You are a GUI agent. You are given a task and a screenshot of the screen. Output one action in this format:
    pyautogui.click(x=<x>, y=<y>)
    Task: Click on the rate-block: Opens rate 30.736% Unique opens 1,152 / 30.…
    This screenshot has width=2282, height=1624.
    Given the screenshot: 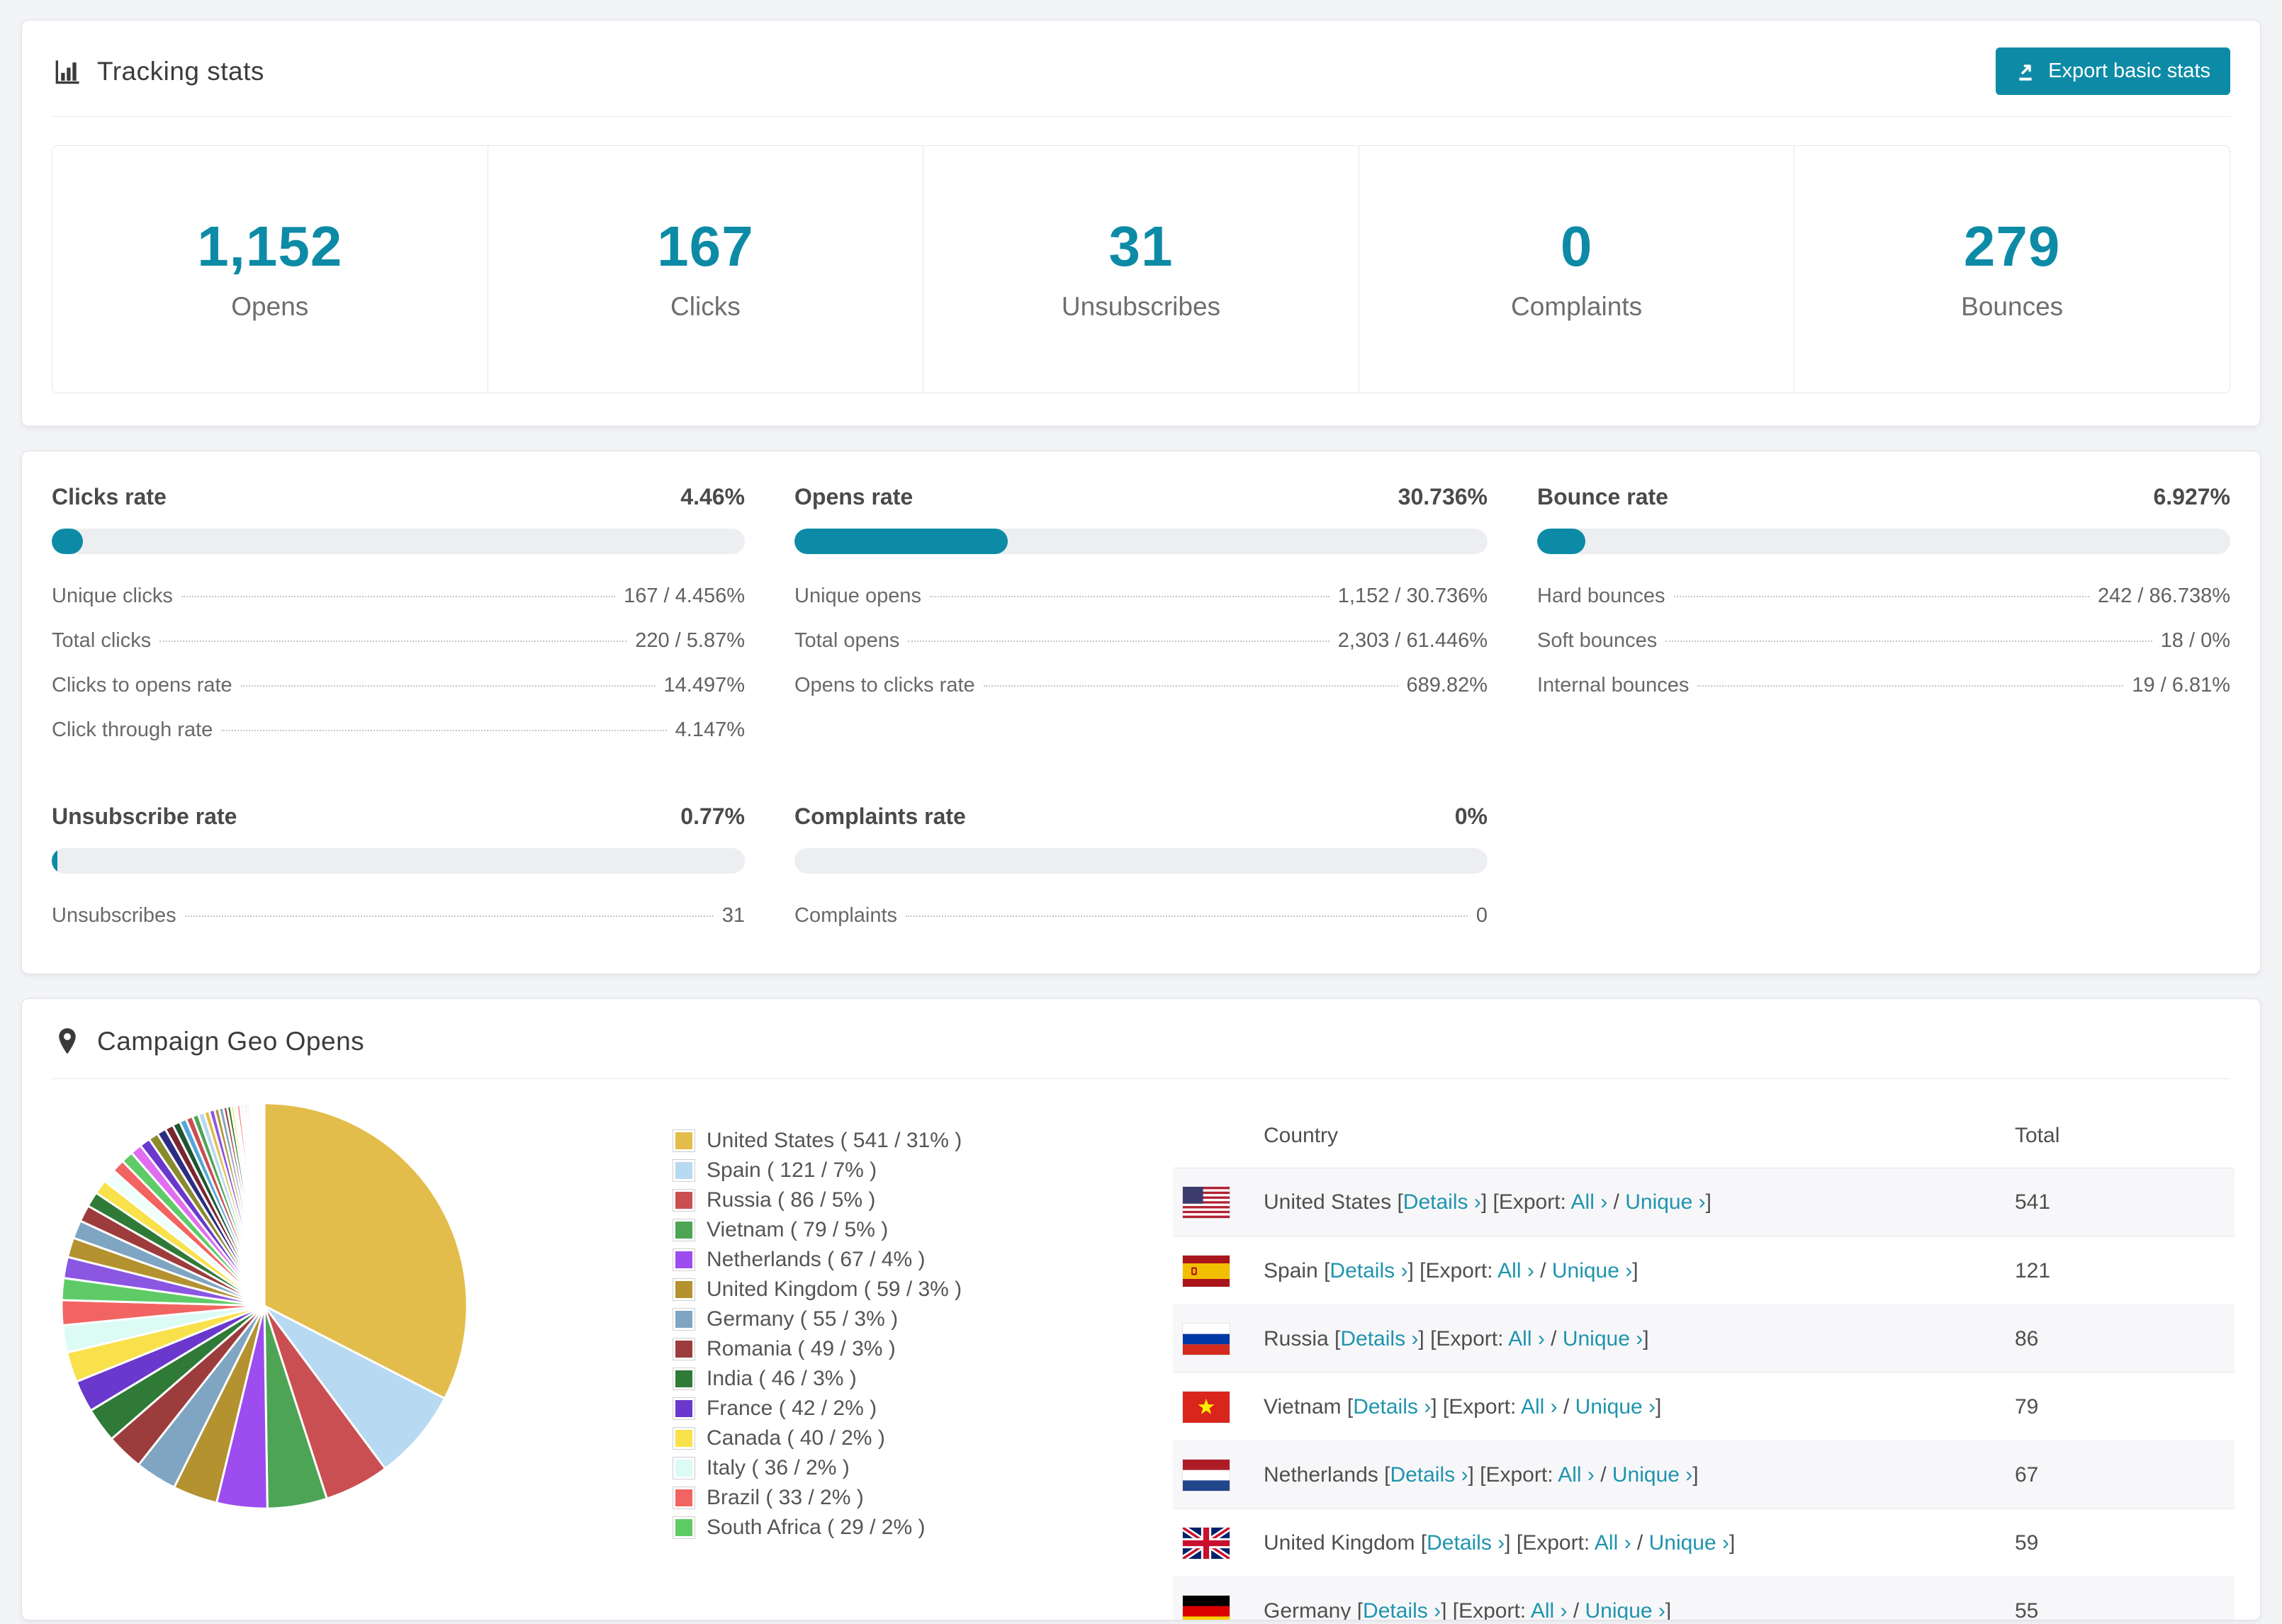 What is the action you would take?
    pyautogui.click(x=1141, y=618)
    